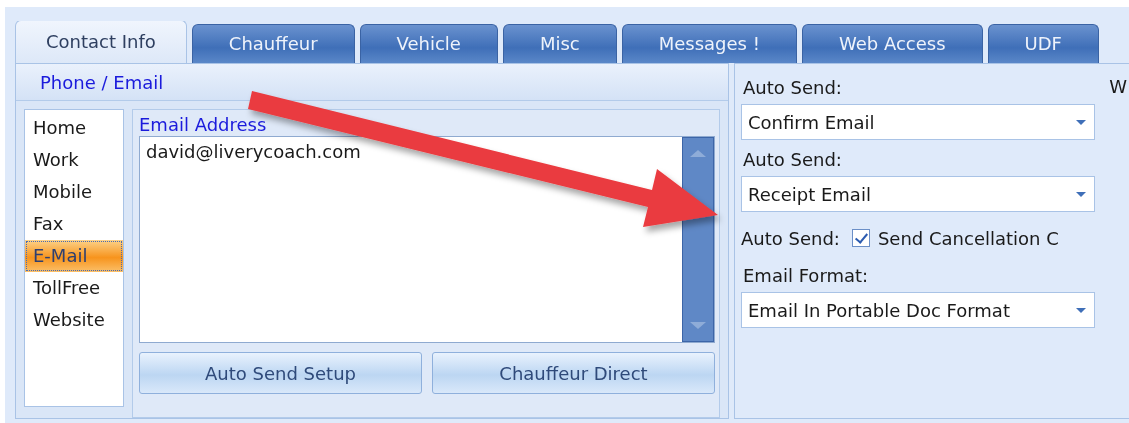  Describe the element at coordinates (273, 43) in the screenshot. I see `tab: Chauffeur` at that location.